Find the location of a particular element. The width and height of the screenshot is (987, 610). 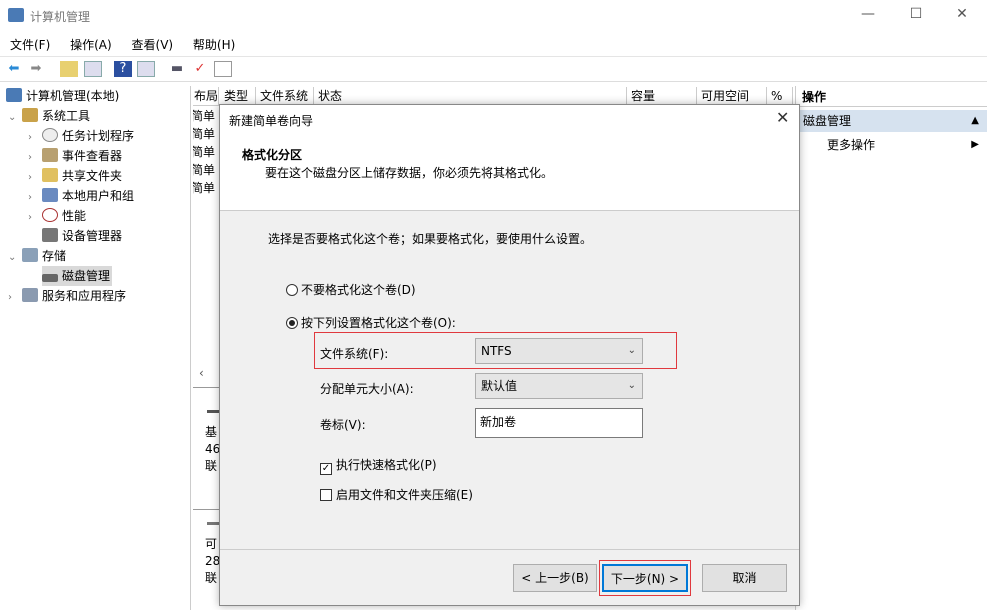

quick-format-checkbox: ✓ 执行快速格式化(P) is located at coordinates (378, 465).